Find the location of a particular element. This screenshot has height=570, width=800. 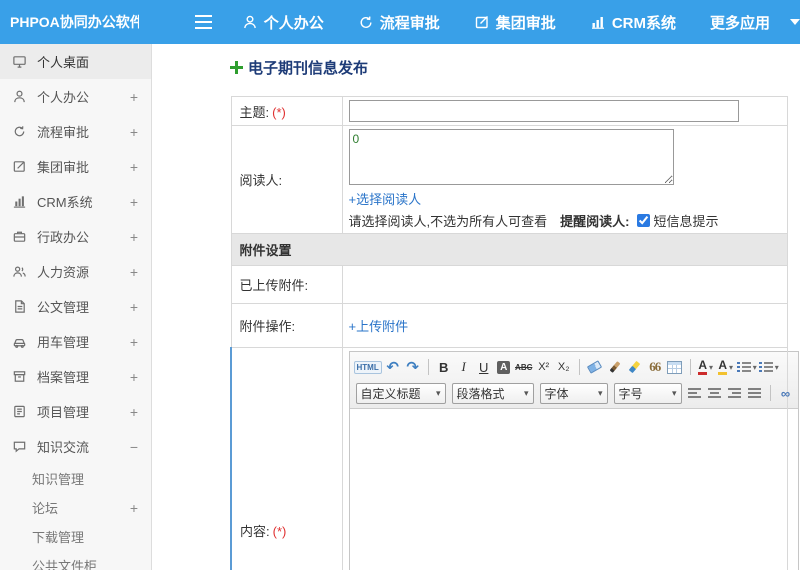

sidebar-item-group-approval: 集团审批 + is located at coordinates (75, 166).